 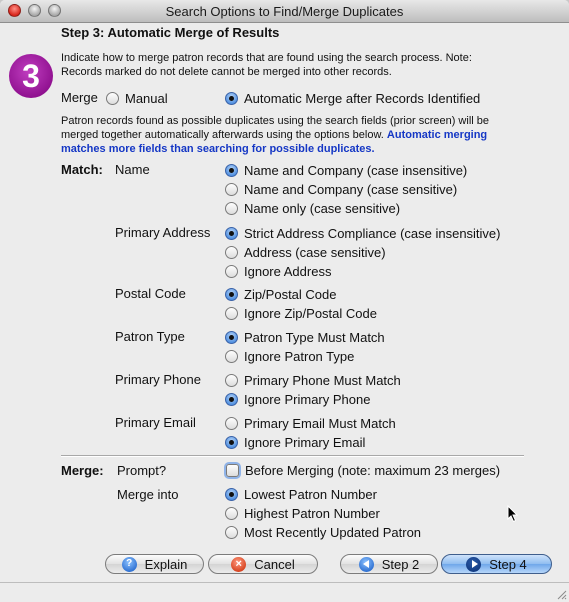 What do you see at coordinates (150, 336) in the screenshot?
I see `match-patron-type-label: Patron Type` at bounding box center [150, 336].